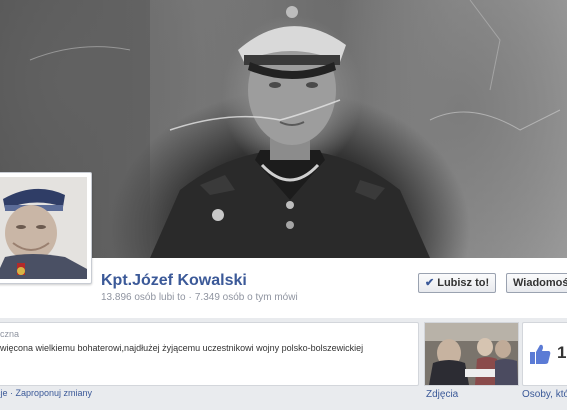 This screenshot has width=567, height=410. I want to click on page-category: czna, so click(10, 334).